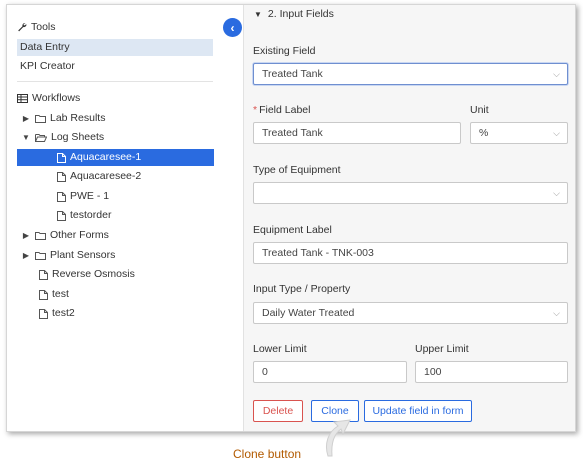  Describe the element at coordinates (308, 313) in the screenshot. I see `input-type-value: Daily Water Treated` at that location.